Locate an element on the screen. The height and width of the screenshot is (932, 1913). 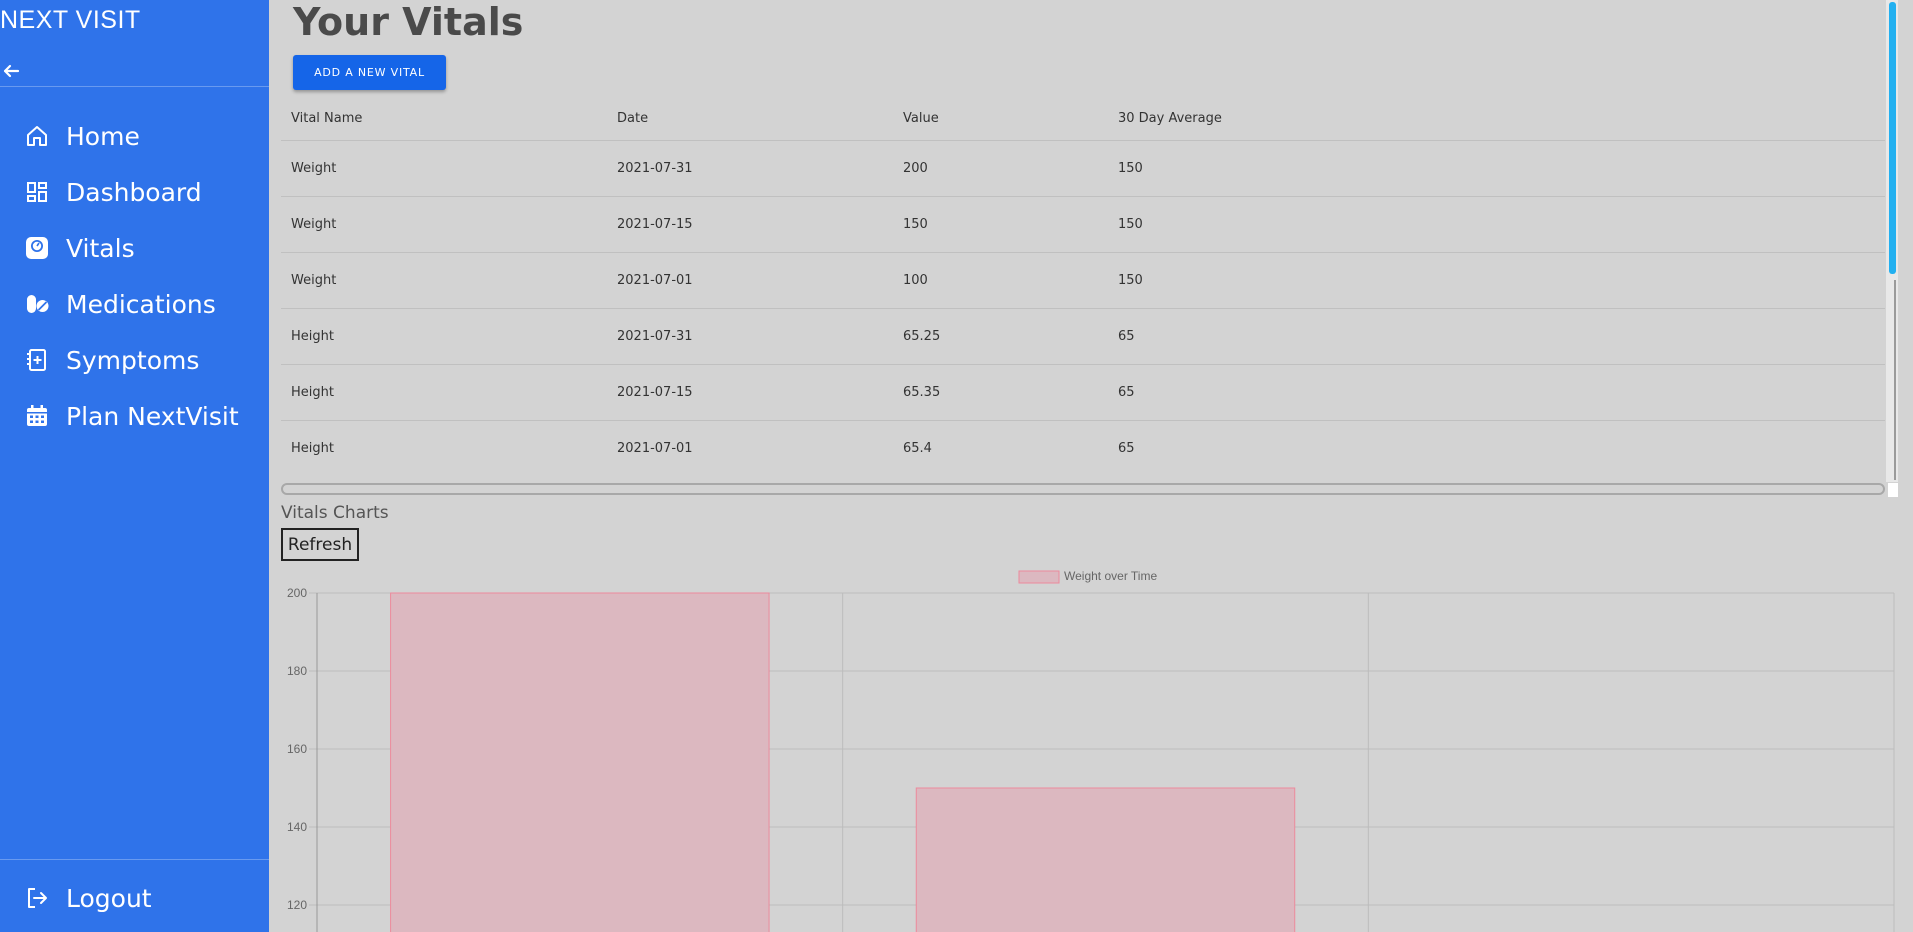
sidebar-item-symptoms: Symptoms is located at coordinates (134, 360).